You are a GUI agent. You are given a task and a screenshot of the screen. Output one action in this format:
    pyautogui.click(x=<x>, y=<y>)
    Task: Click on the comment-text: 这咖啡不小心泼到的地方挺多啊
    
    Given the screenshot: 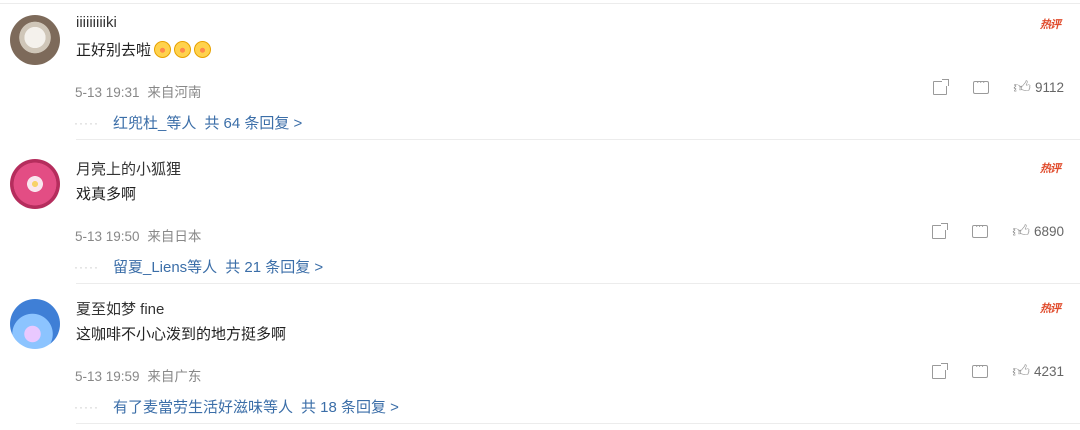 What is the action you would take?
    pyautogui.click(x=181, y=333)
    